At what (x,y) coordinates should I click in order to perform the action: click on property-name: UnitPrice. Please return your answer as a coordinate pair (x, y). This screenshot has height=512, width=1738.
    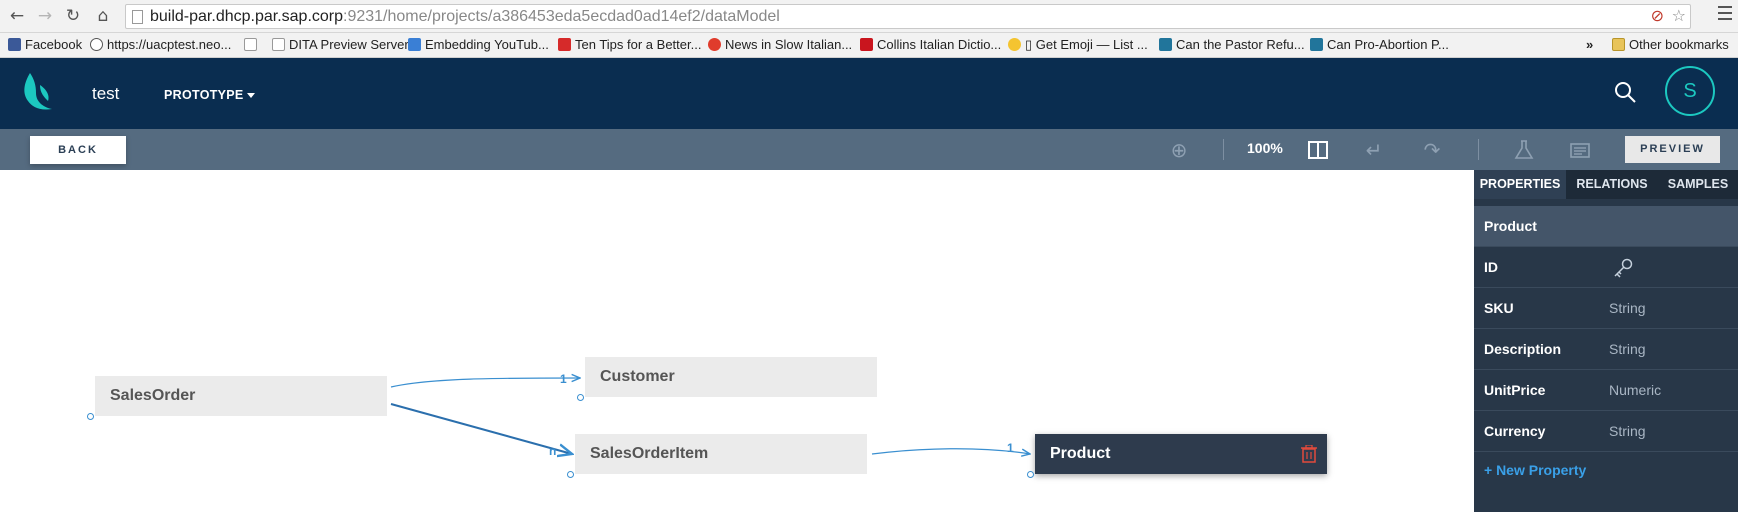
    Looking at the image, I should click on (1515, 390).